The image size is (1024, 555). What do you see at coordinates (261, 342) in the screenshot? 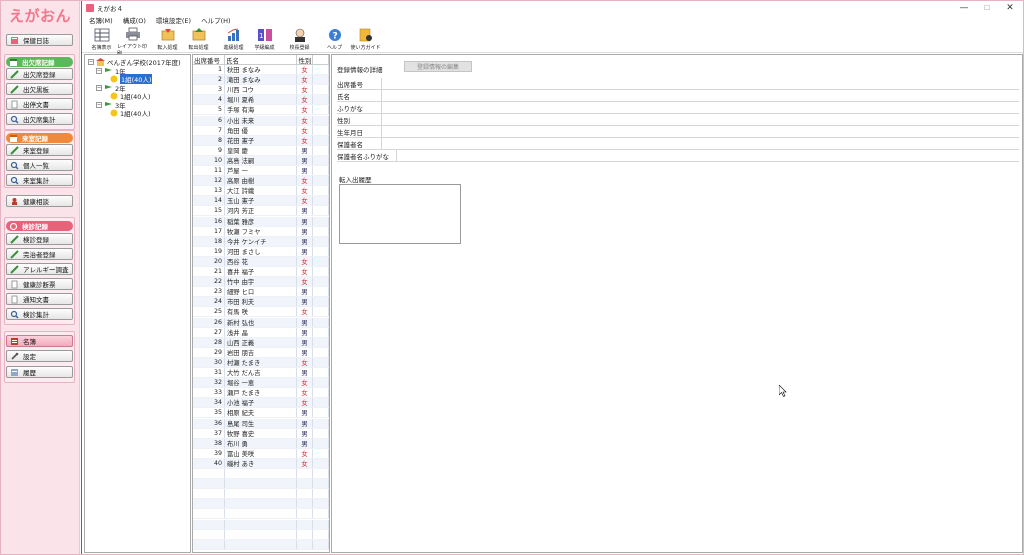
I see `table-row: 28 山西 正義男` at bounding box center [261, 342].